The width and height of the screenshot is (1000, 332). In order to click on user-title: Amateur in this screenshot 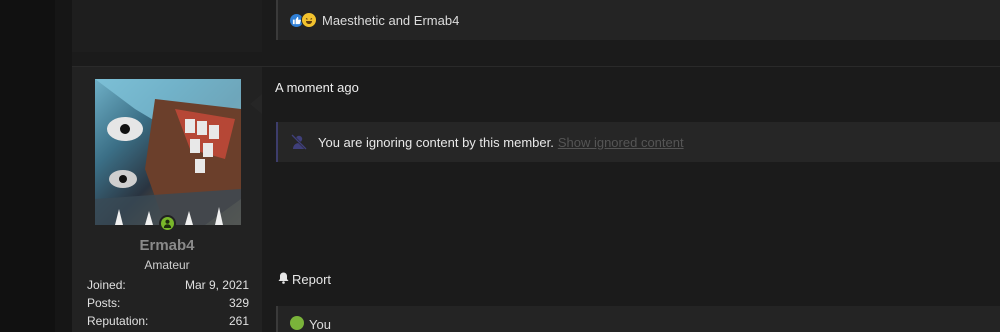, I will do `click(167, 265)`.